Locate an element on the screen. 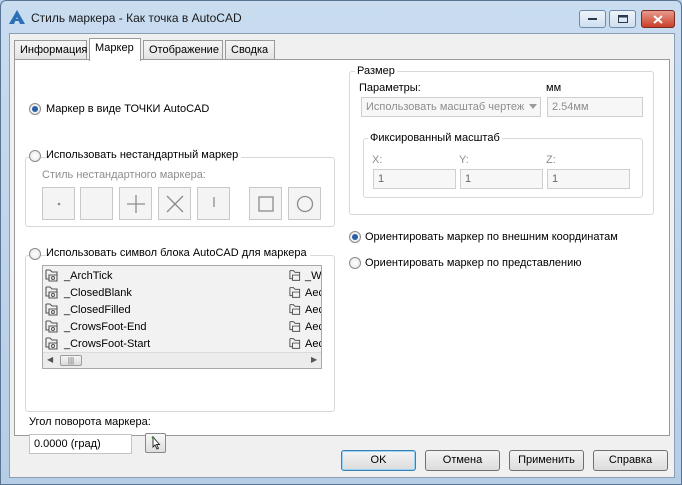  plus-icon is located at coordinates (135, 203).